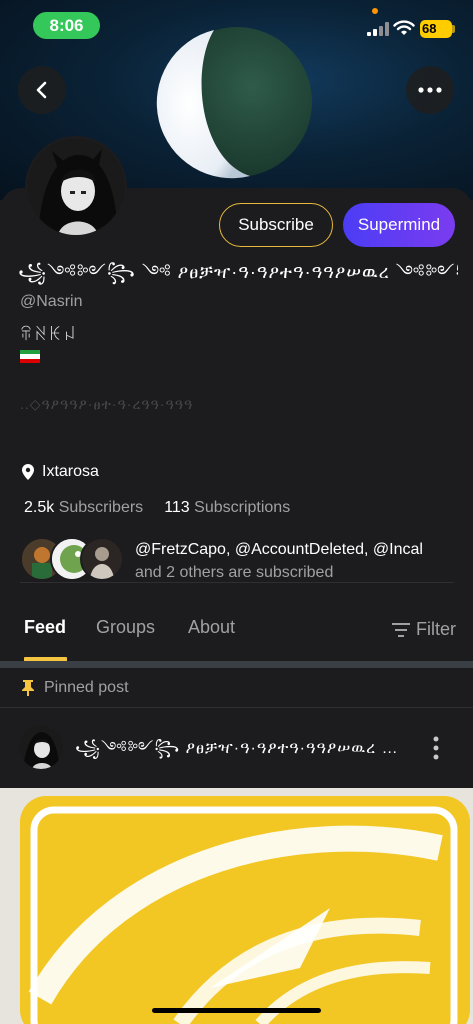  Describe the element at coordinates (28, 472) in the screenshot. I see `location-pin-icon` at that location.